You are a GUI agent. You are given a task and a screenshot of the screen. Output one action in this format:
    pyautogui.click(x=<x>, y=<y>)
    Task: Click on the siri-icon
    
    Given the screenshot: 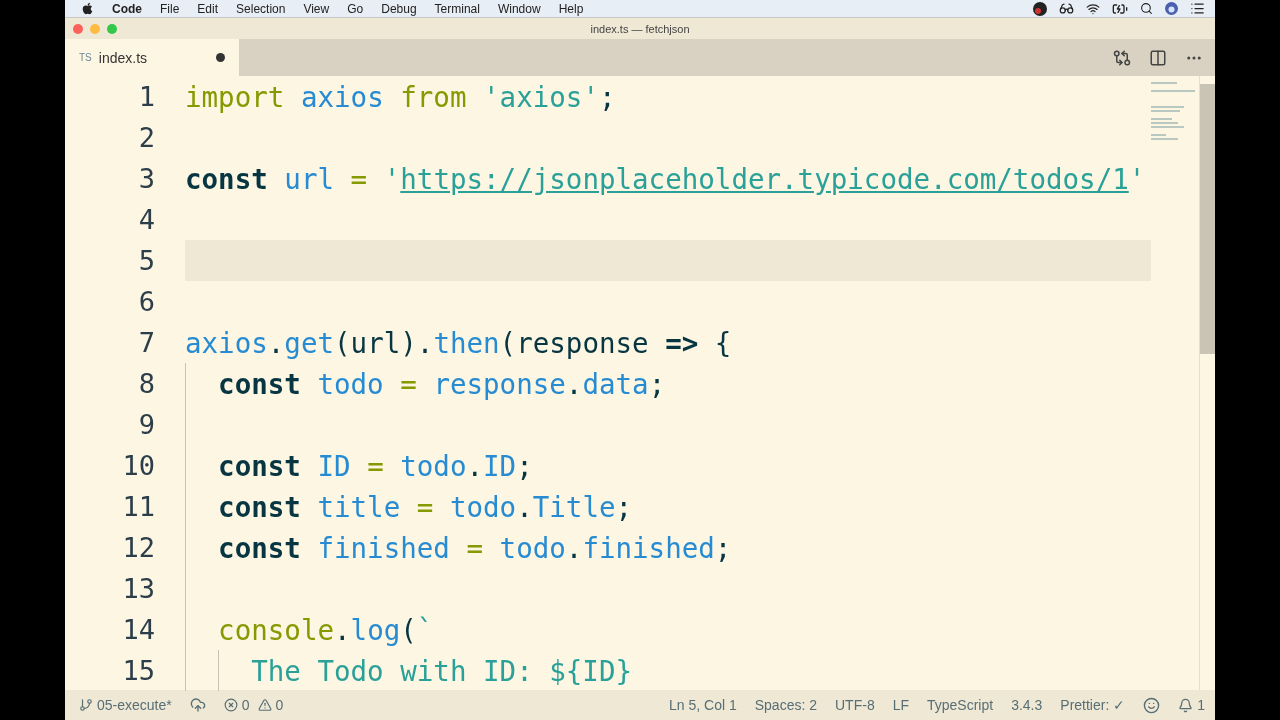 What is the action you would take?
    pyautogui.click(x=1171, y=8)
    